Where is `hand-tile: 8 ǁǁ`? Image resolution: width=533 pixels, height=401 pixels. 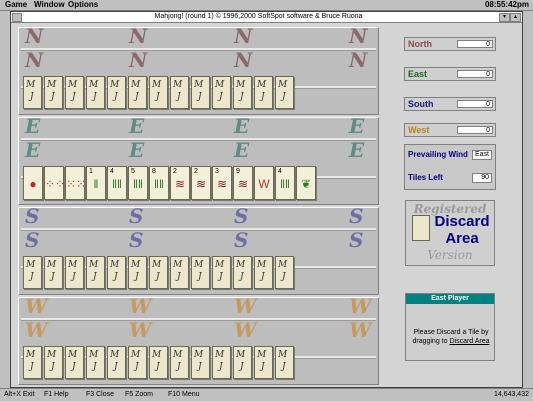 hand-tile: 8 ǁǁ is located at coordinates (159, 183).